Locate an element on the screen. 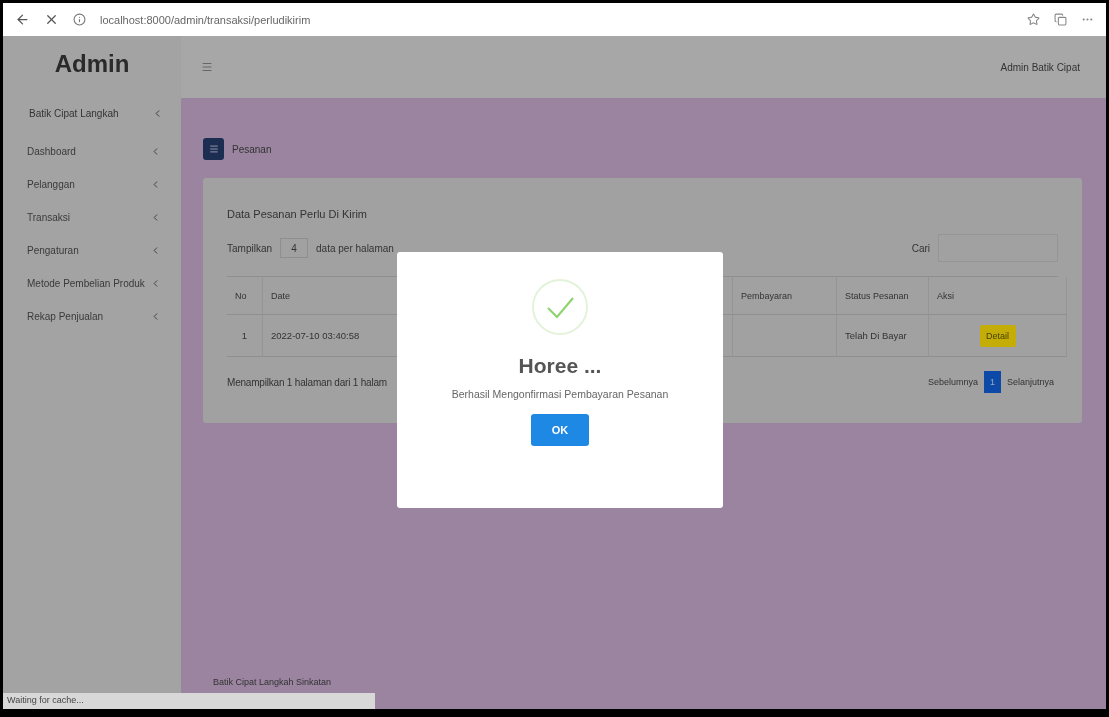  success-check-icon is located at coordinates (560, 307).